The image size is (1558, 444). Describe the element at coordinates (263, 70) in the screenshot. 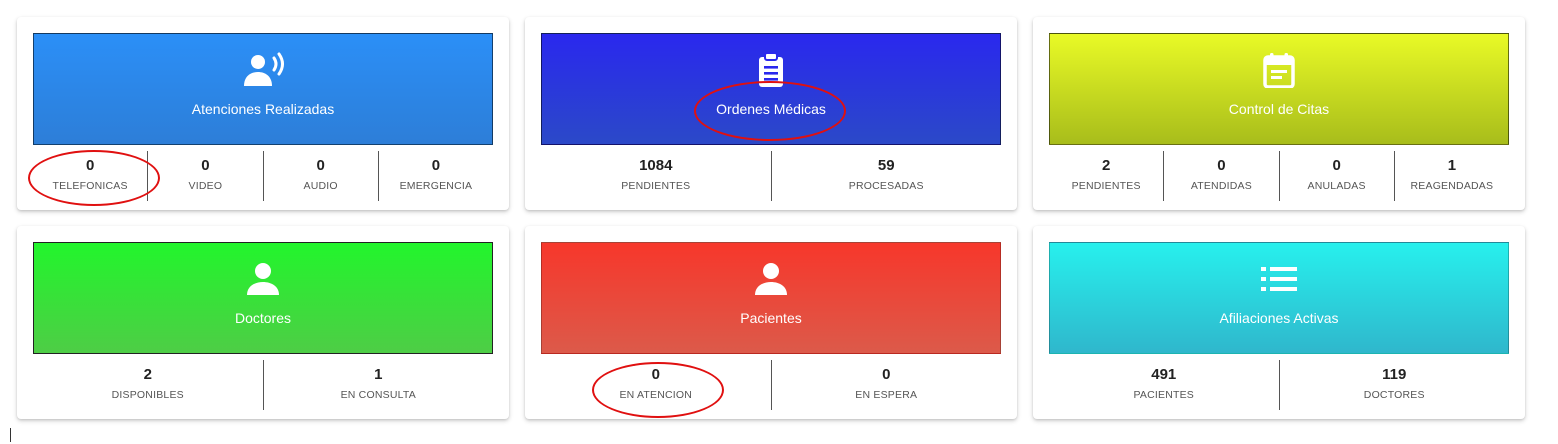

I see `speaking-person-icon` at that location.